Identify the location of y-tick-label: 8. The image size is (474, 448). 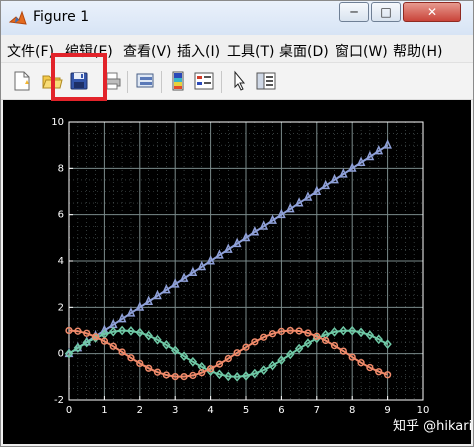
(61, 168).